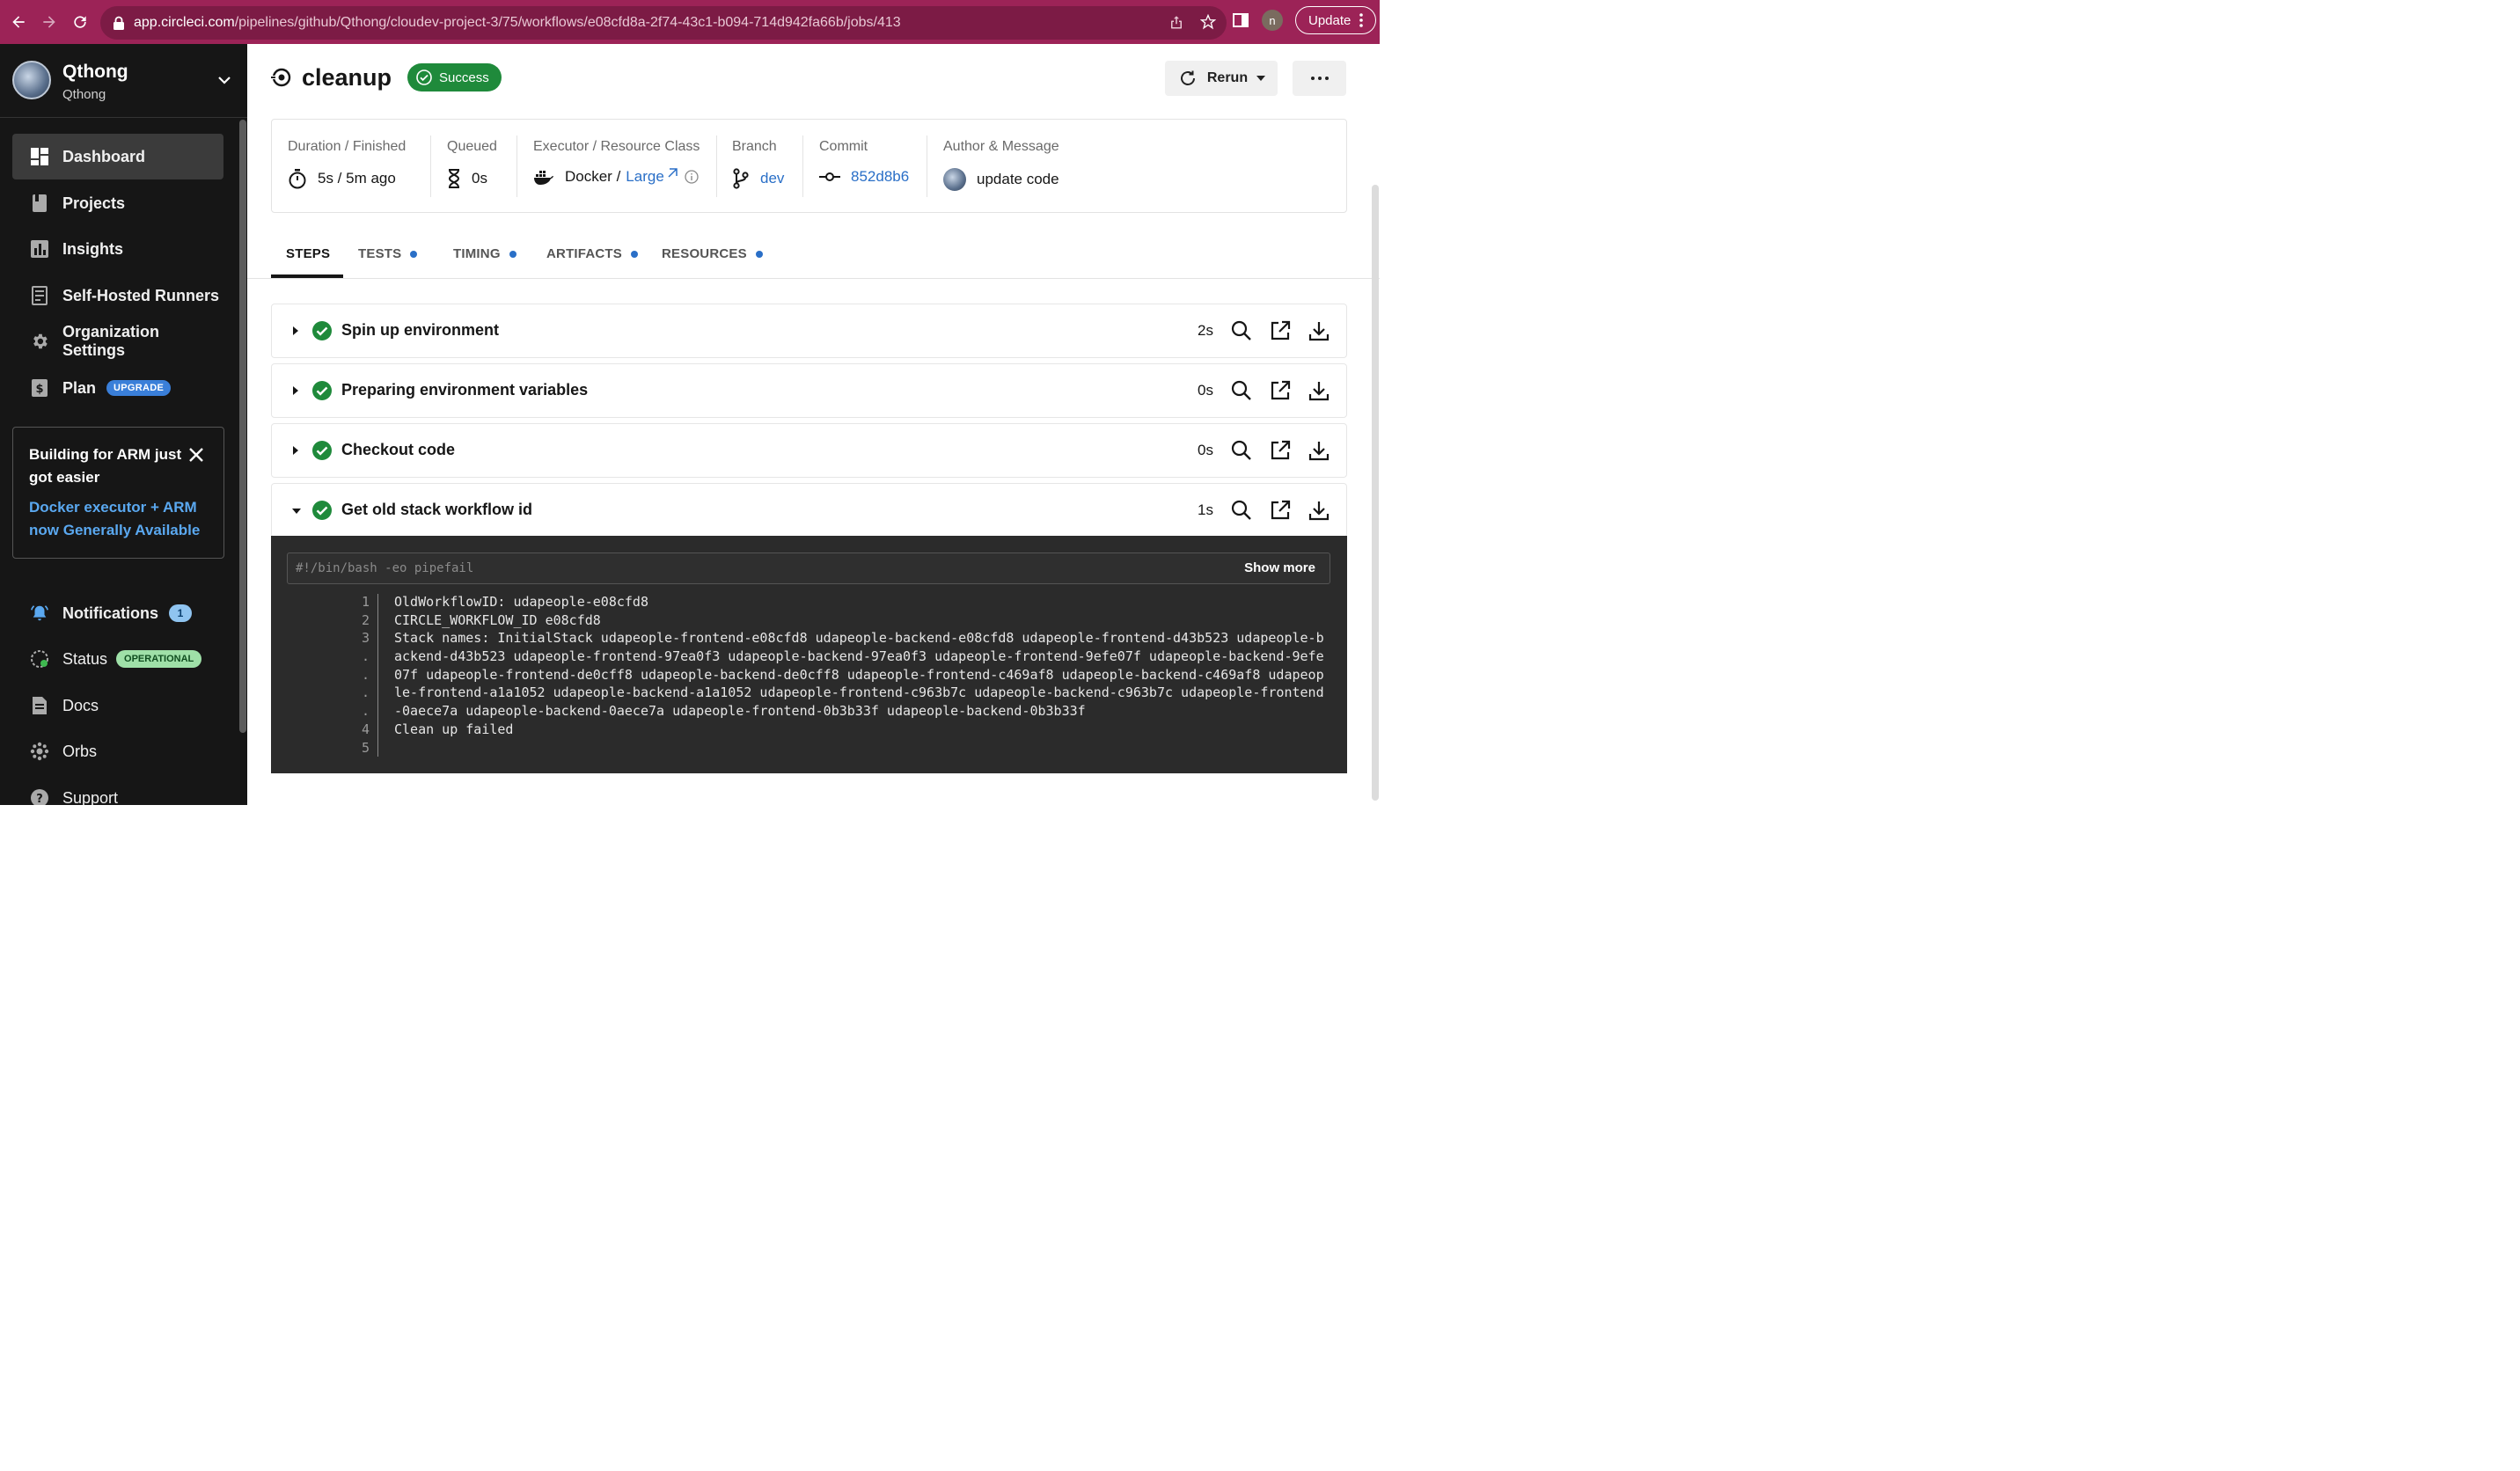 The image size is (2520, 1471). I want to click on upgrade-badge: UPGRADE, so click(139, 388).